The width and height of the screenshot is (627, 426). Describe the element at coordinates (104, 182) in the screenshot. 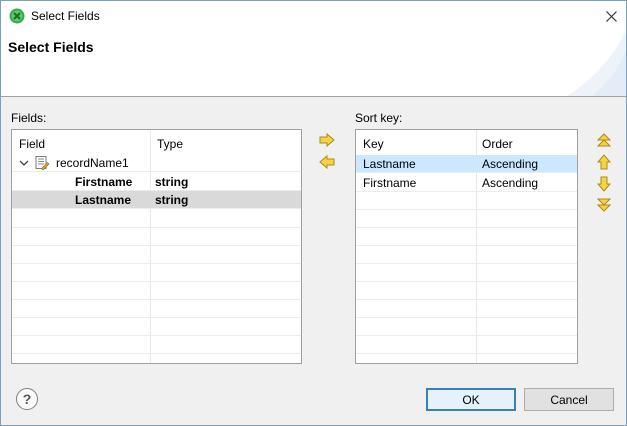

I see `field-name: Firstname` at that location.